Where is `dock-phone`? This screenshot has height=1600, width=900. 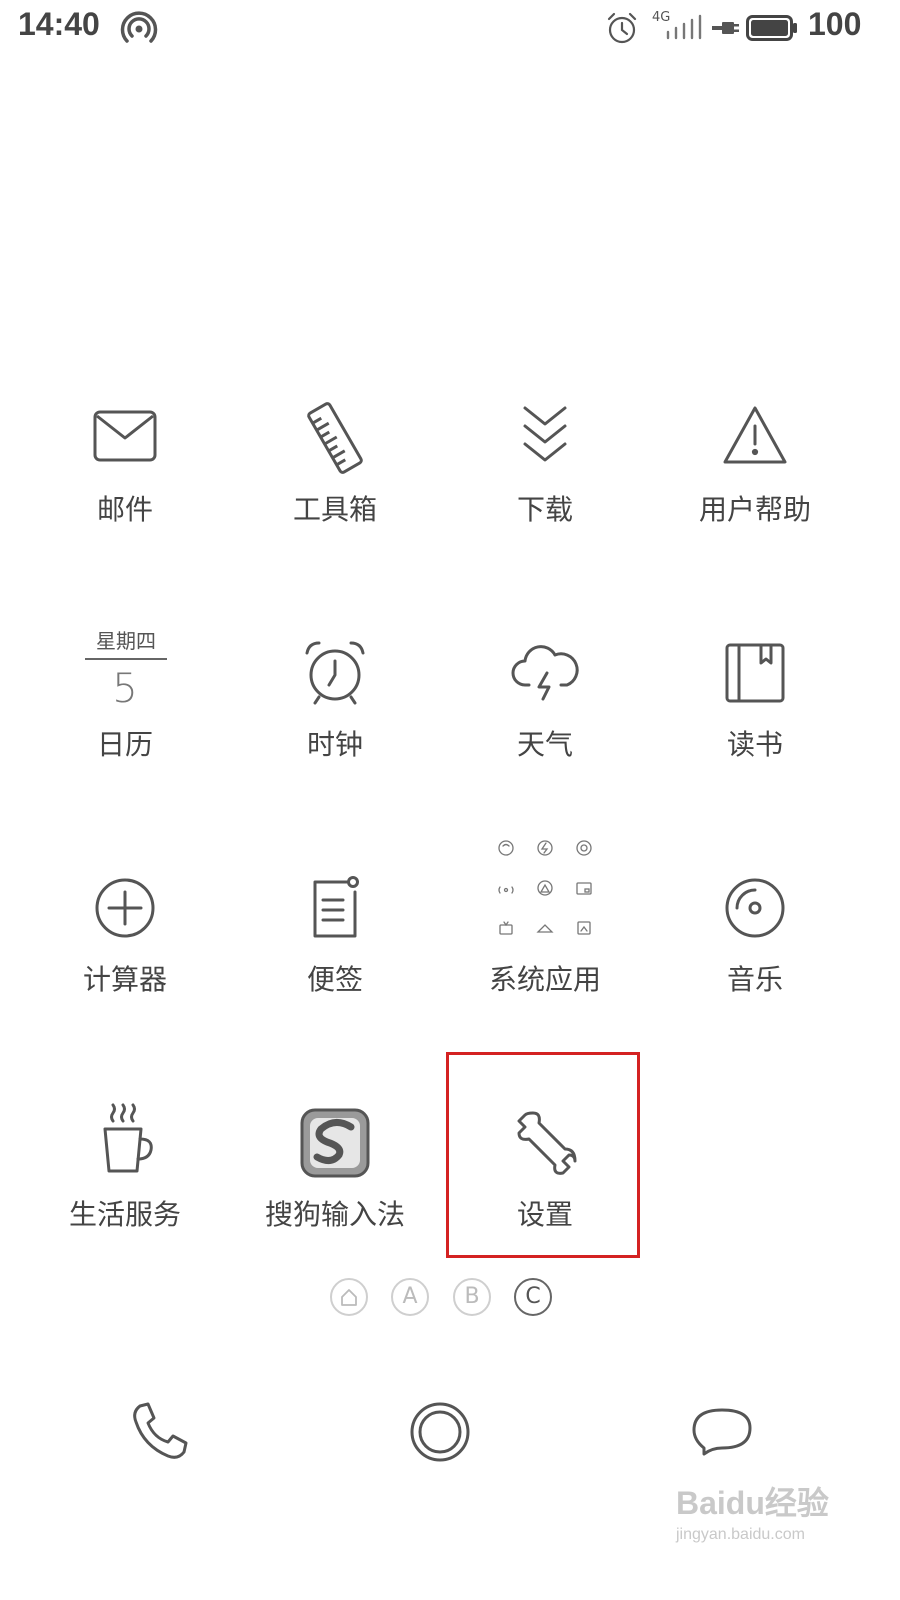
dock-phone is located at coordinates (158, 1432).